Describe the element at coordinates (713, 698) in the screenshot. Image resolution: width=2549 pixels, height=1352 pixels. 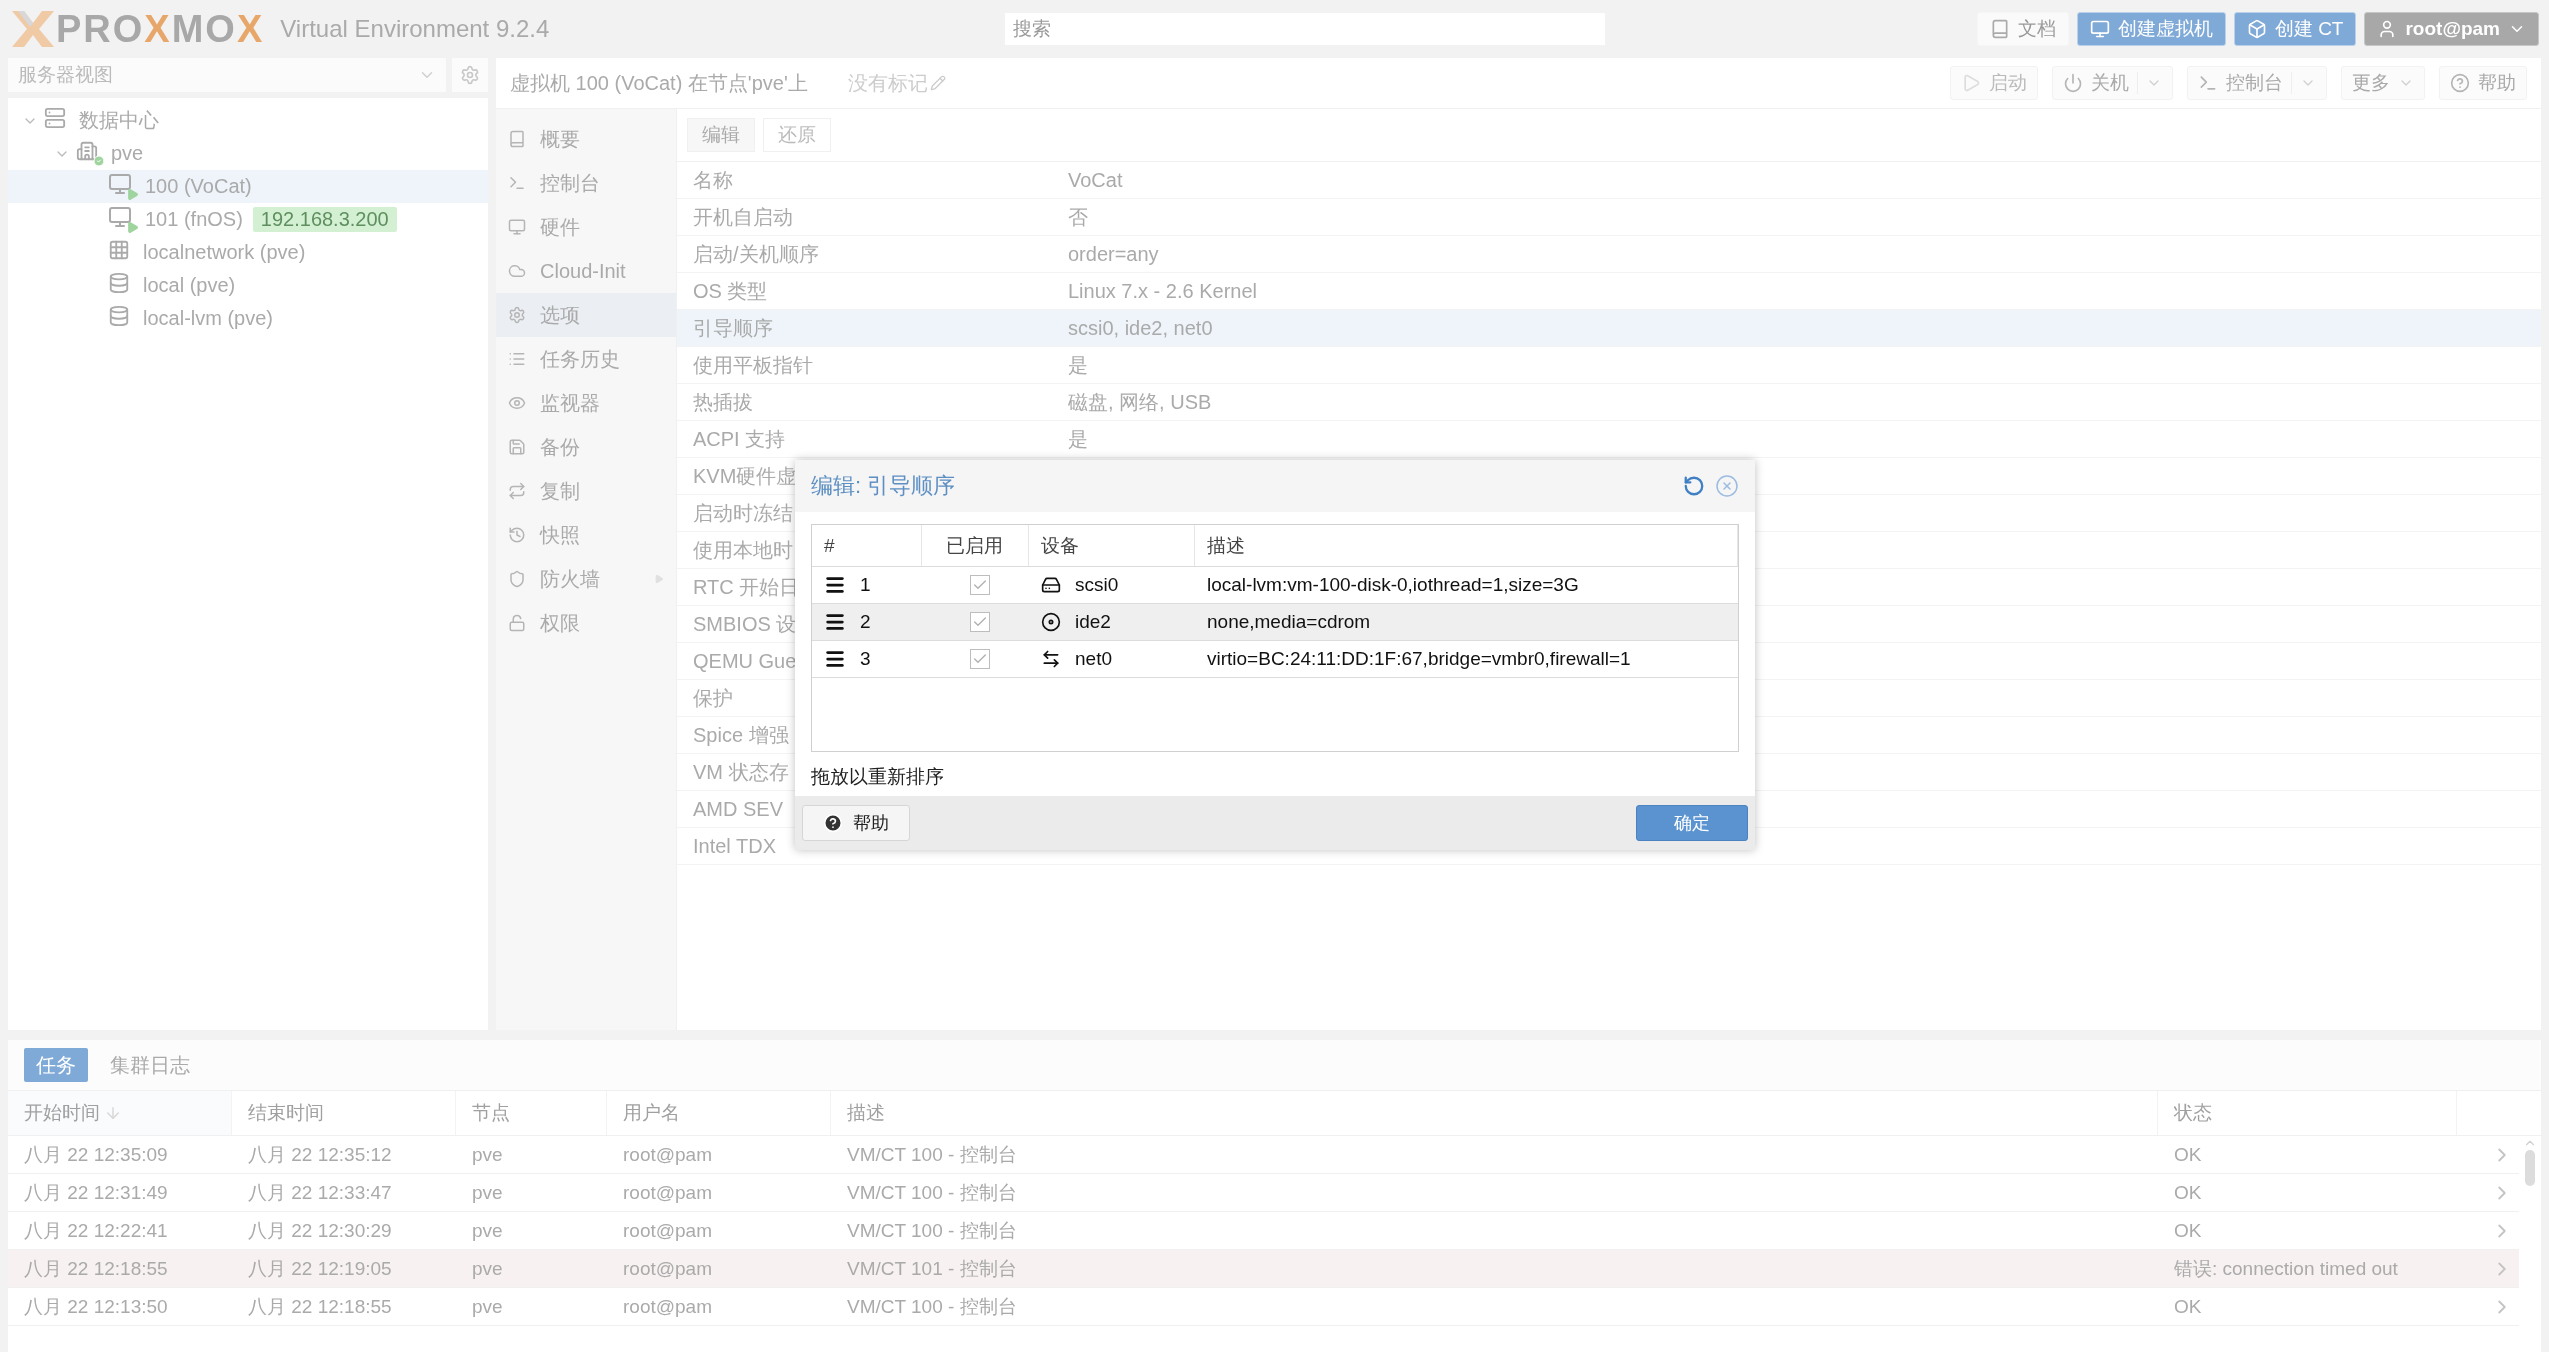
I see `option-name: 保护` at that location.